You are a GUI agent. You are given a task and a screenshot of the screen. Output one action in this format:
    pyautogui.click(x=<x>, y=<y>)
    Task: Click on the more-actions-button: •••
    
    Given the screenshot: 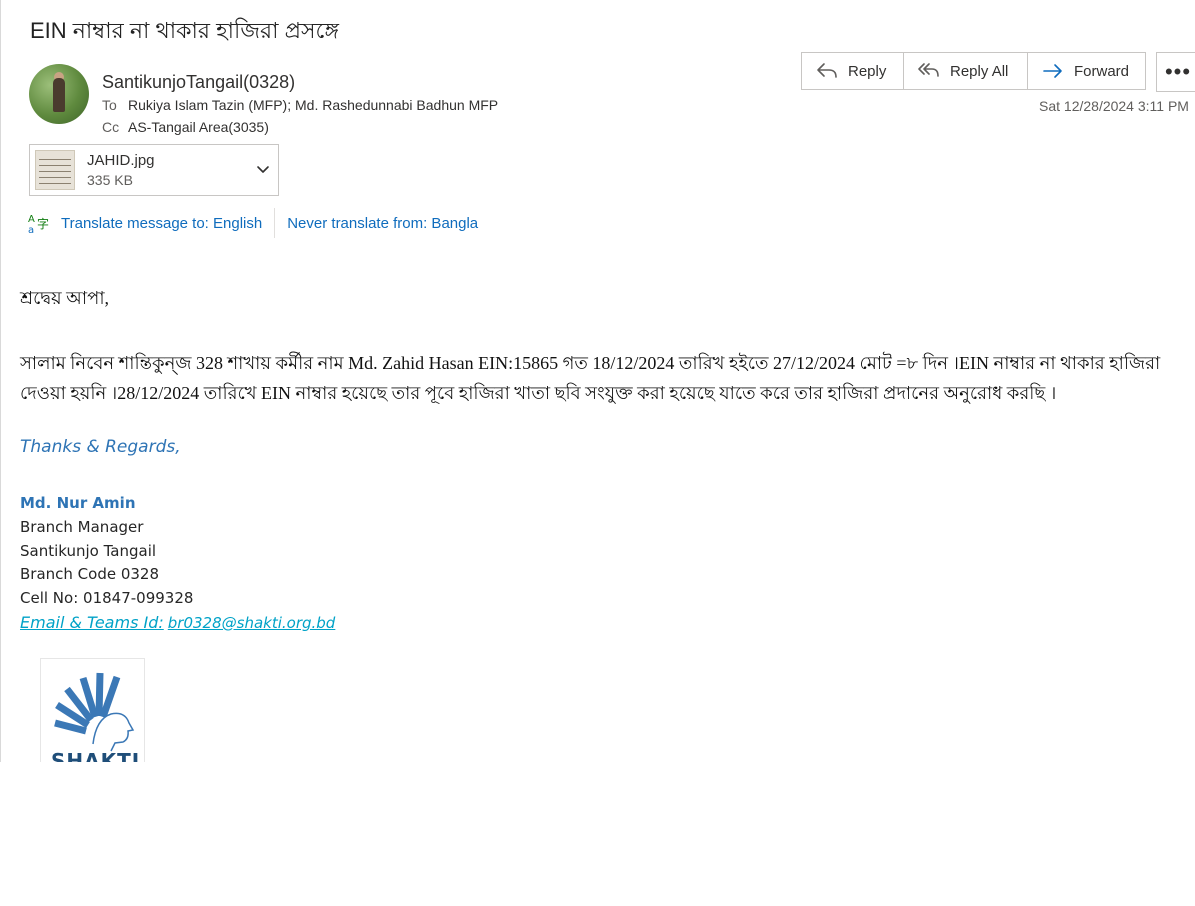 What is the action you would take?
    pyautogui.click(x=1175, y=72)
    